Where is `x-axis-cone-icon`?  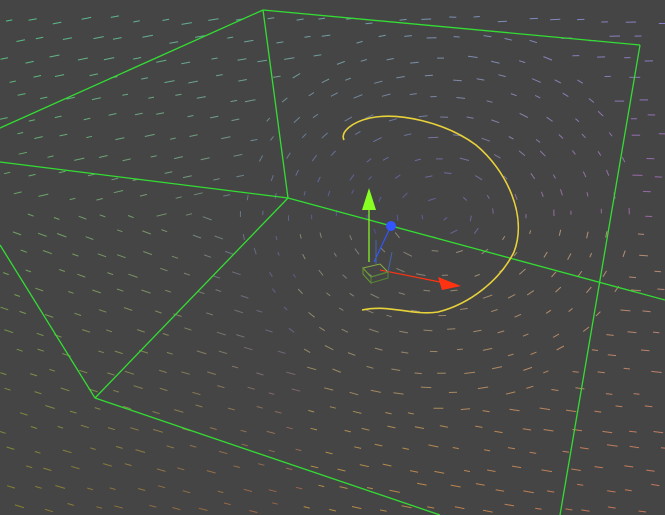
x-axis-cone-icon is located at coordinates (449, 283).